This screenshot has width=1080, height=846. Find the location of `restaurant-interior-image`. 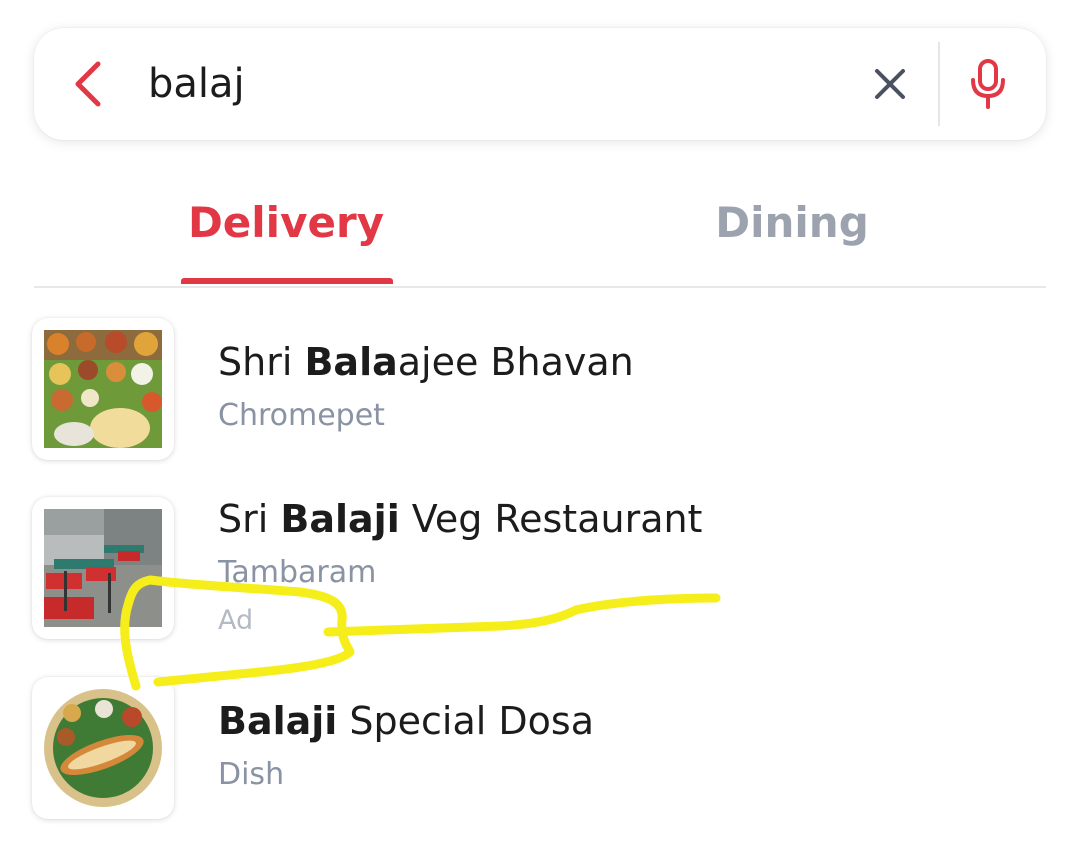

restaurant-interior-image is located at coordinates (103, 568).